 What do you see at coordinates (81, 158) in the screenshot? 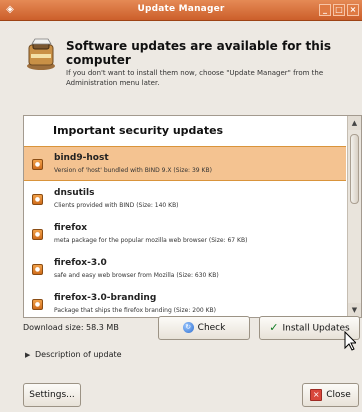
I see `package-name: bind9-host` at bounding box center [81, 158].